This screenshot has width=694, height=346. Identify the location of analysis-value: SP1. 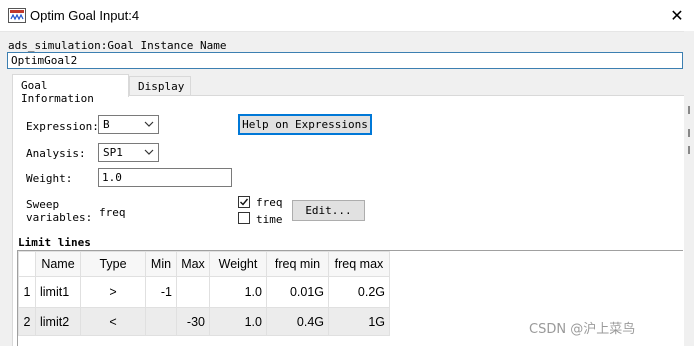
(113, 152).